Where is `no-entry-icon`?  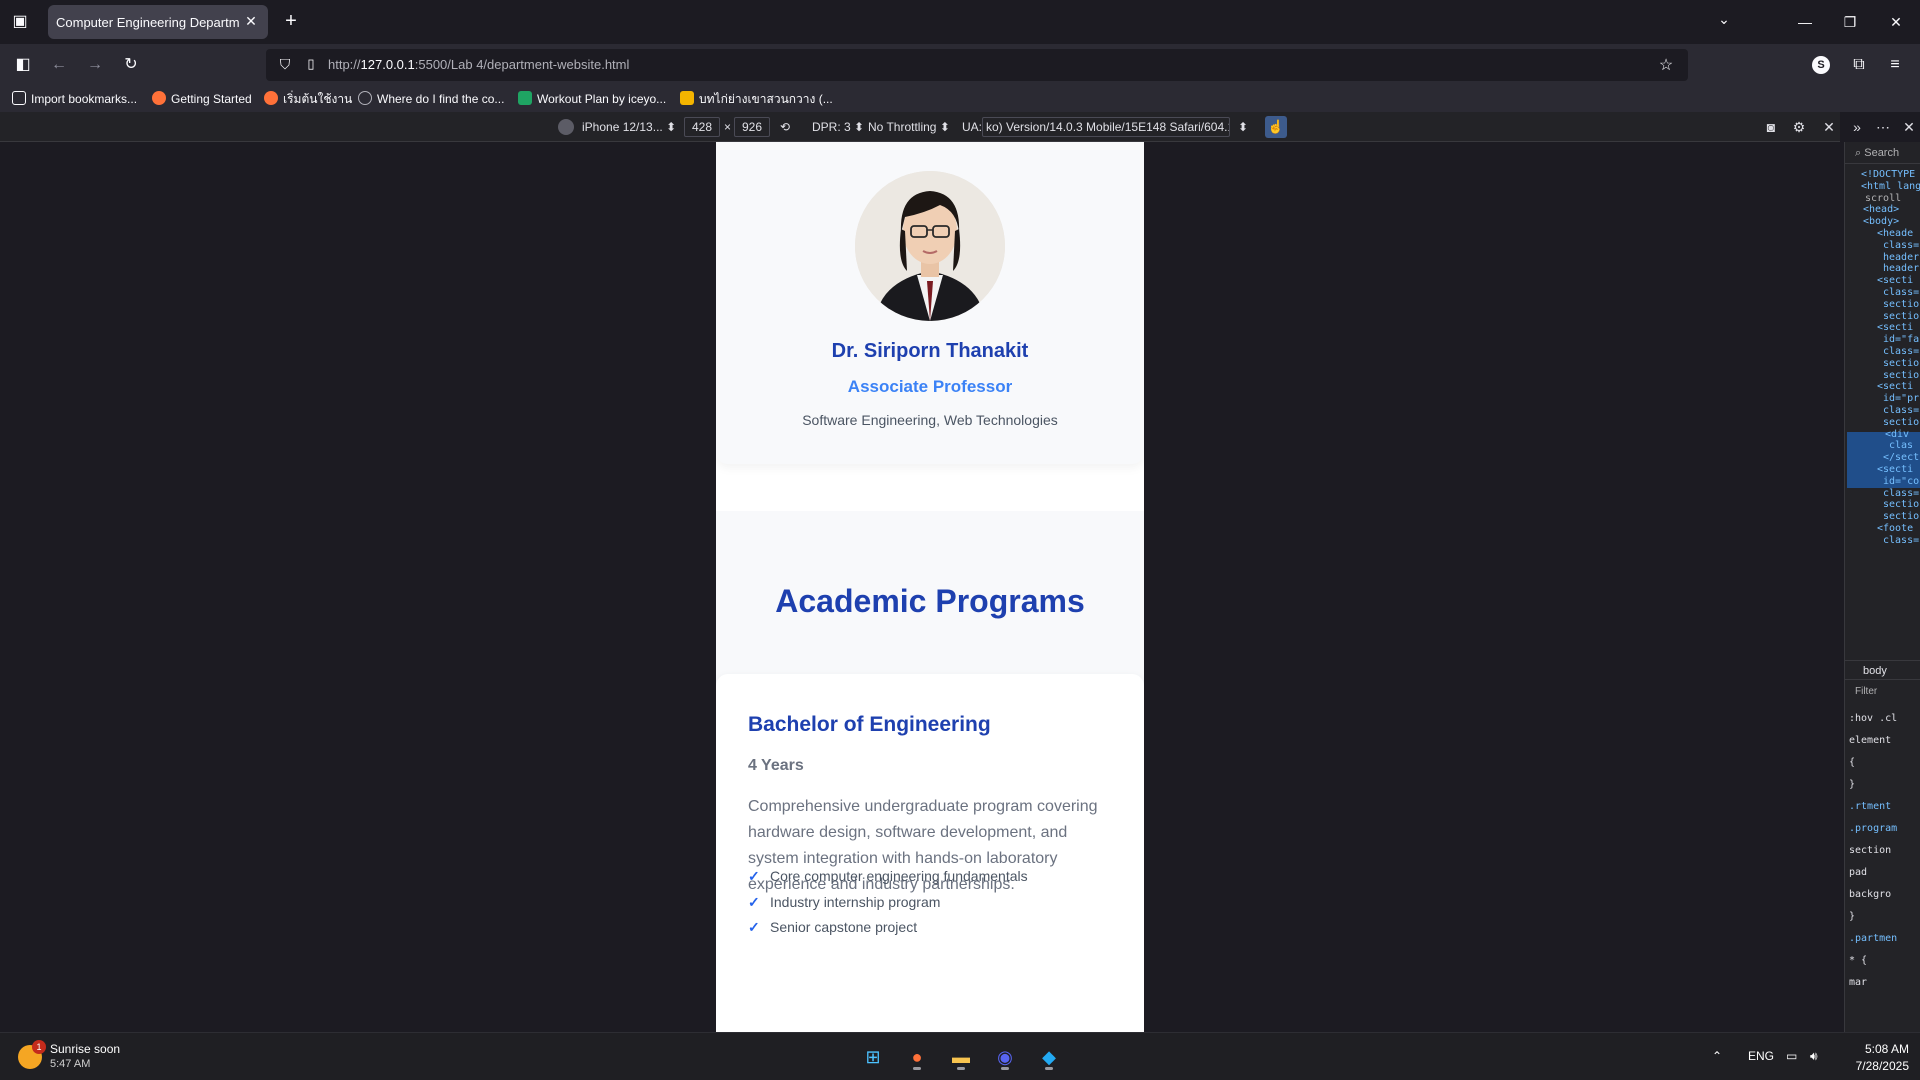
no-entry-icon is located at coordinates (566, 127).